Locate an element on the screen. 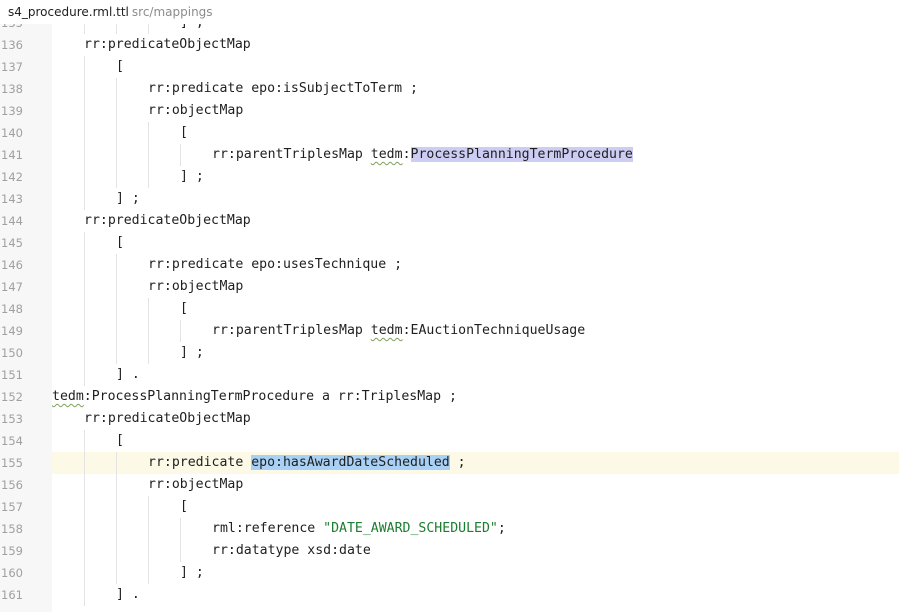 The width and height of the screenshot is (899, 612). line-number: 160 is located at coordinates (12, 573).